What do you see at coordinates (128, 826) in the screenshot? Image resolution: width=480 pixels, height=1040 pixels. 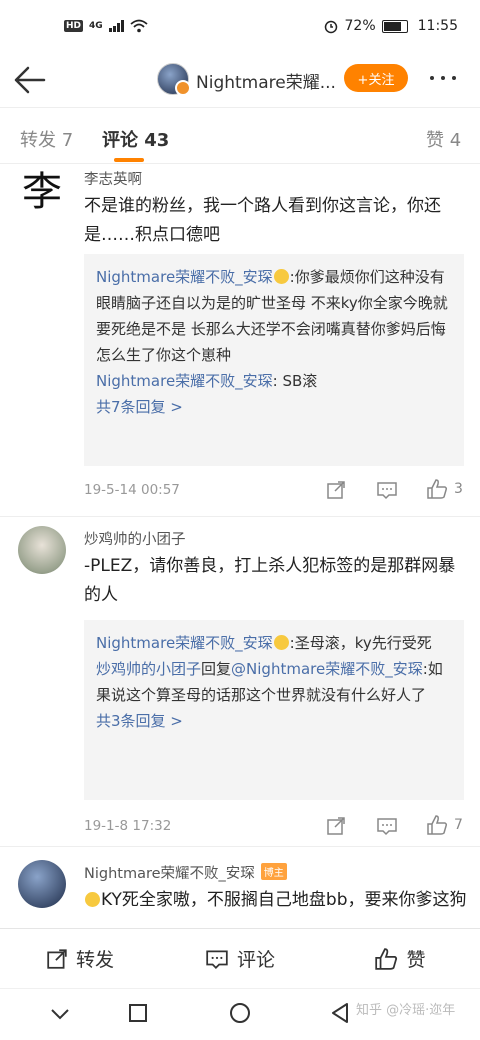 I see `comment-time: 19-1-8 17:32` at bounding box center [128, 826].